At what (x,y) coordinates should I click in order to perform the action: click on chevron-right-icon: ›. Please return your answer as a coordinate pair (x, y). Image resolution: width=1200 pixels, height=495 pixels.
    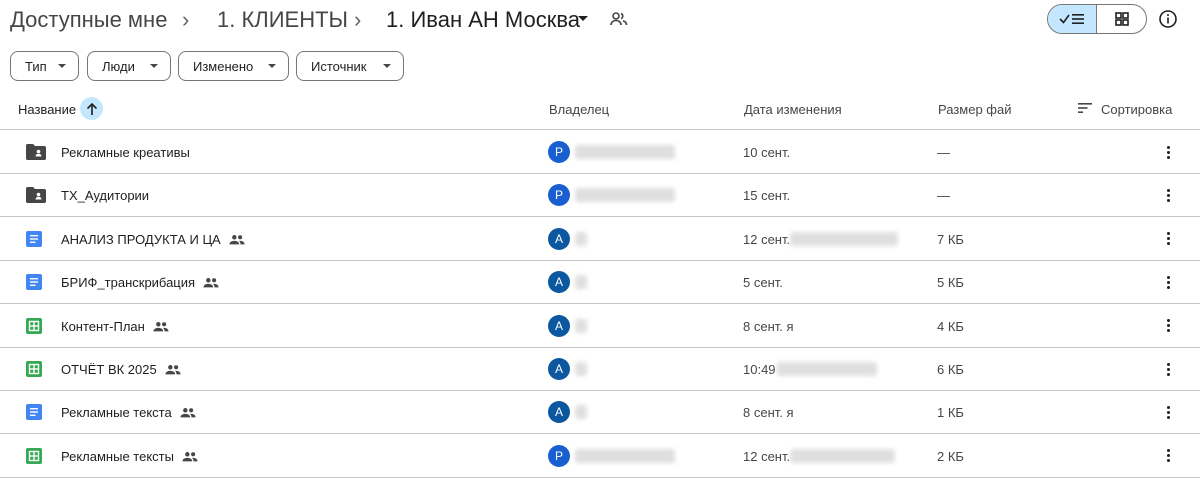
    Looking at the image, I should click on (358, 19).